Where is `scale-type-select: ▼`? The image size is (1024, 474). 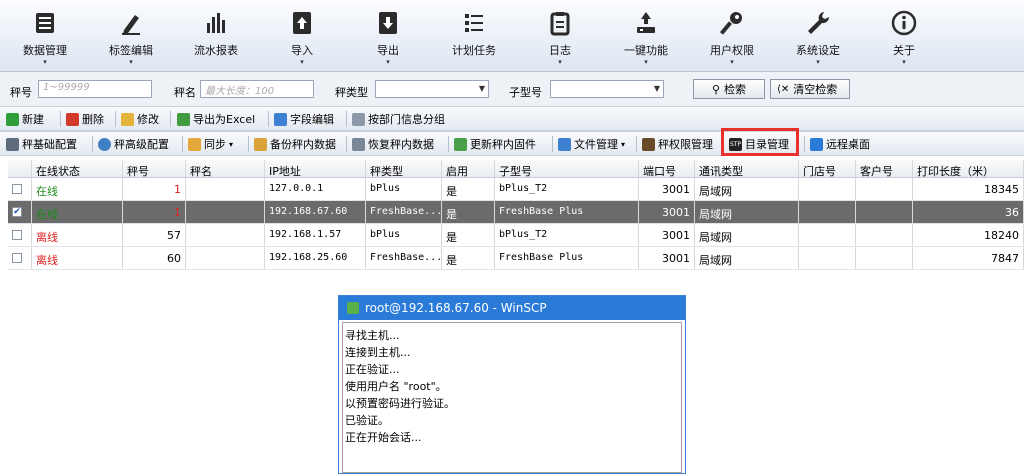
scale-type-select: ▼ is located at coordinates (432, 89).